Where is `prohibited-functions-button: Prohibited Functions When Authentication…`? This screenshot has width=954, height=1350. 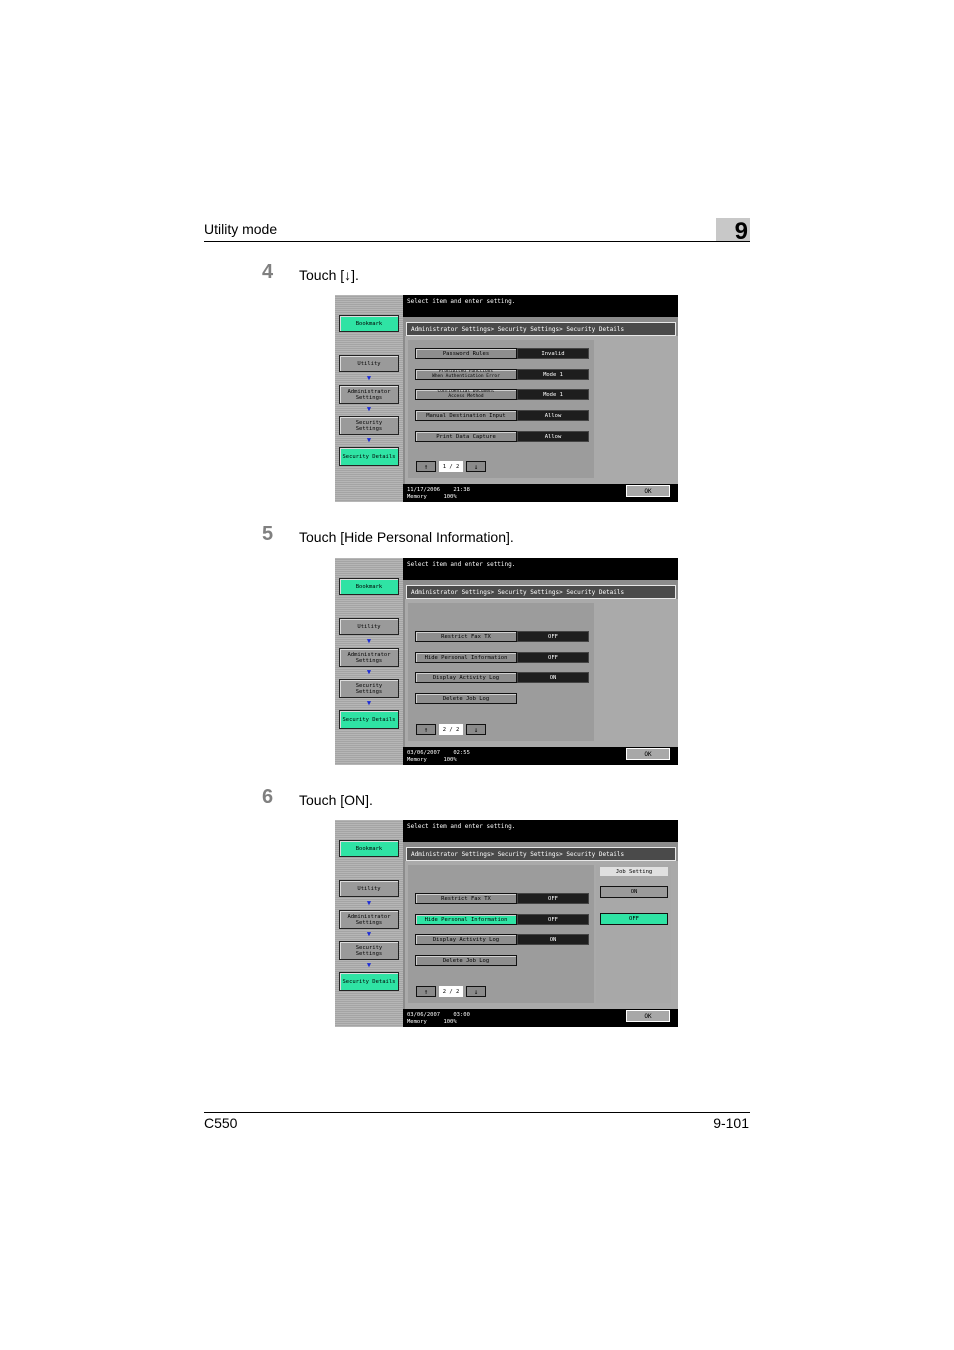 prohibited-functions-button: Prohibited Functions When Authentication… is located at coordinates (466, 374).